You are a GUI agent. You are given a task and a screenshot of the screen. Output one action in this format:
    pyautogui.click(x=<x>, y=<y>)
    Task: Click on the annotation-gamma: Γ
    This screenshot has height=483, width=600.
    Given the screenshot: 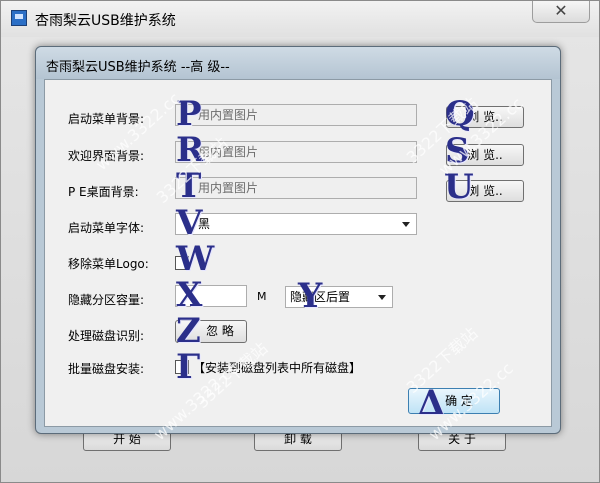 What is the action you would take?
    pyautogui.click(x=188, y=367)
    